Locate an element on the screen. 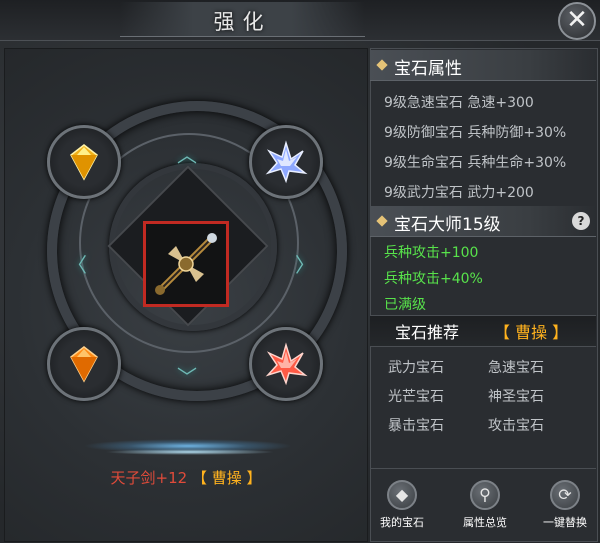  gem-attribute-row: 9级急速宝石 急速+300 is located at coordinates (459, 103).